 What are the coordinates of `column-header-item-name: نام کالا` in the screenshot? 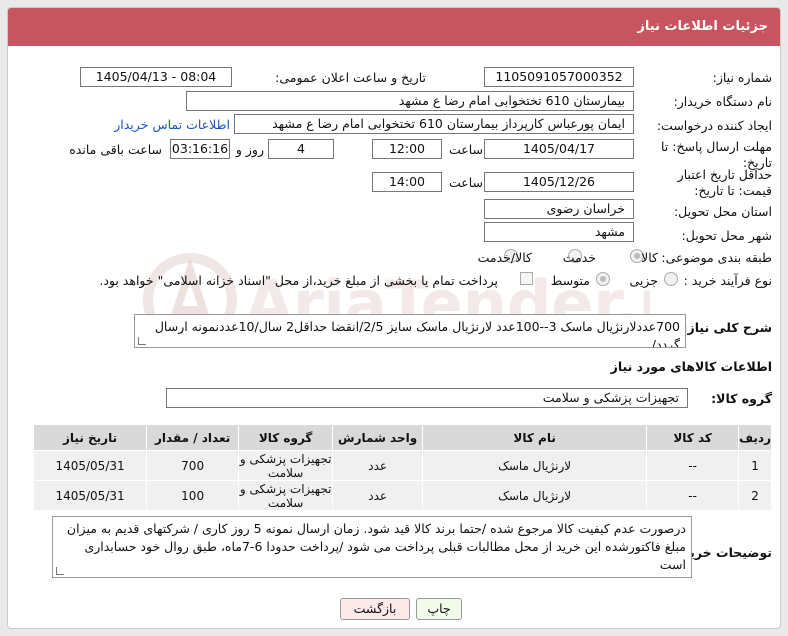 It's located at (535, 437).